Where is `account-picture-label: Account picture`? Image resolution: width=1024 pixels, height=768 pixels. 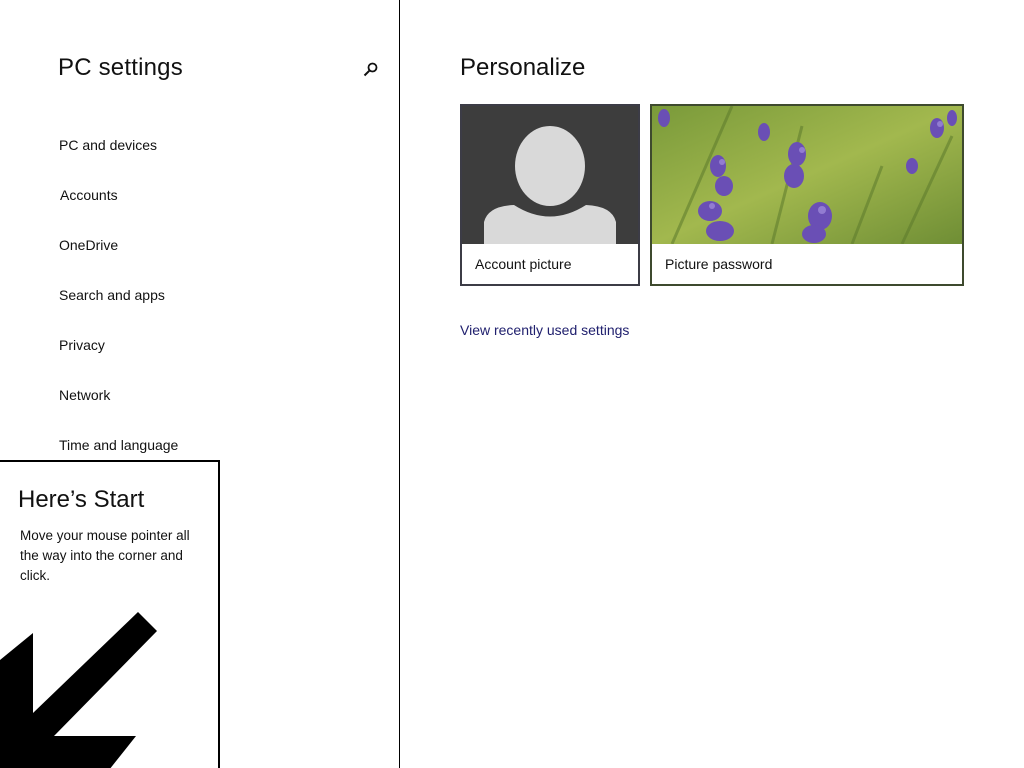 account-picture-label: Account picture is located at coordinates (550, 264).